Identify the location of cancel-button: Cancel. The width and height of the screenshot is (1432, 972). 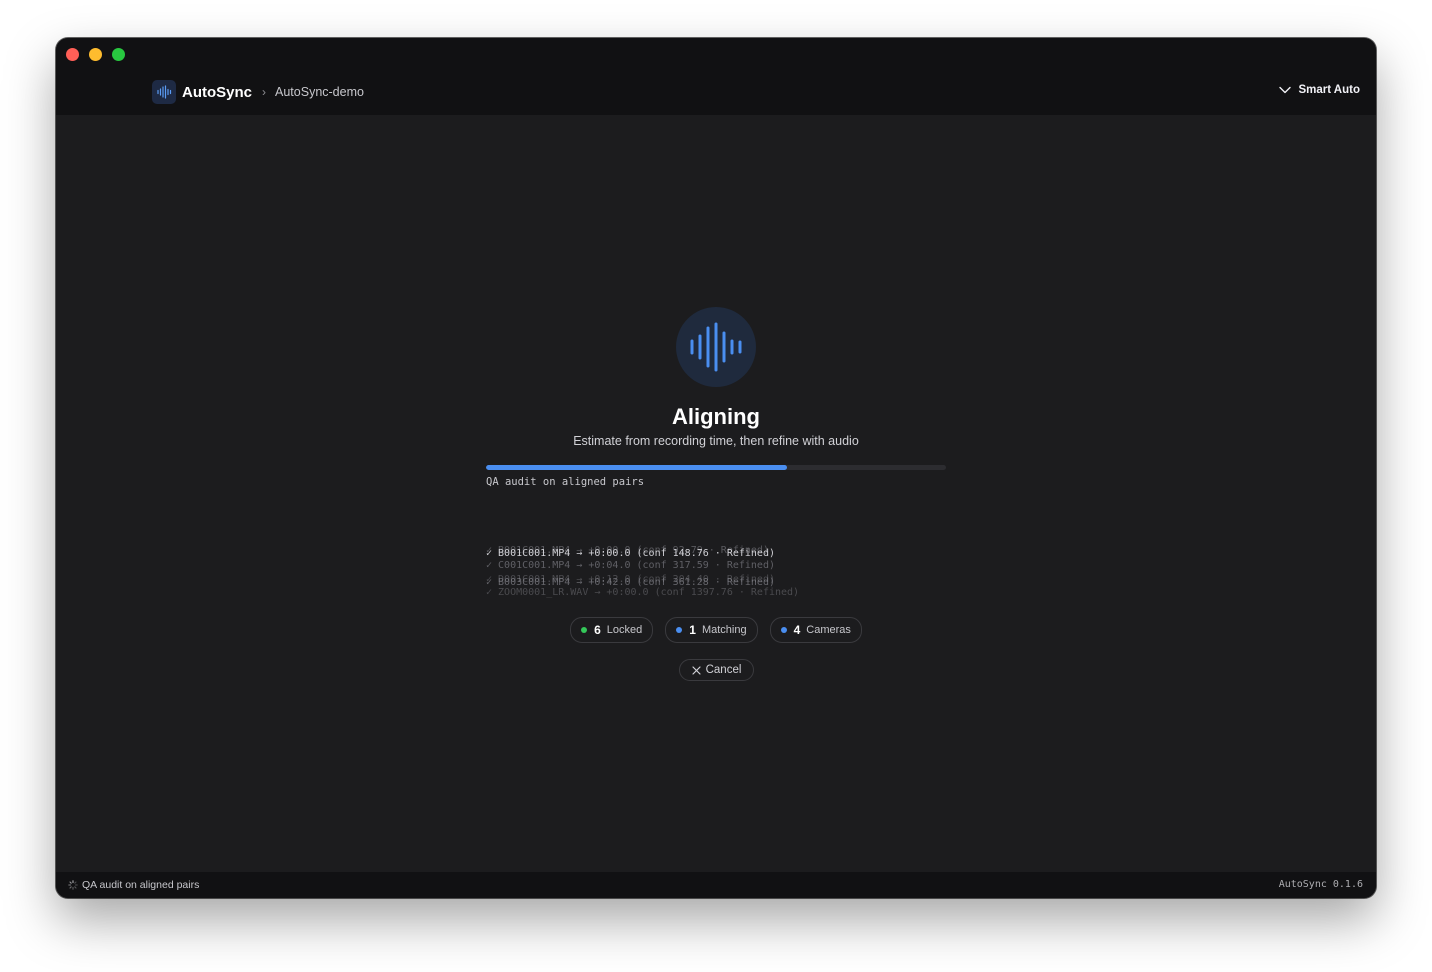
(716, 670).